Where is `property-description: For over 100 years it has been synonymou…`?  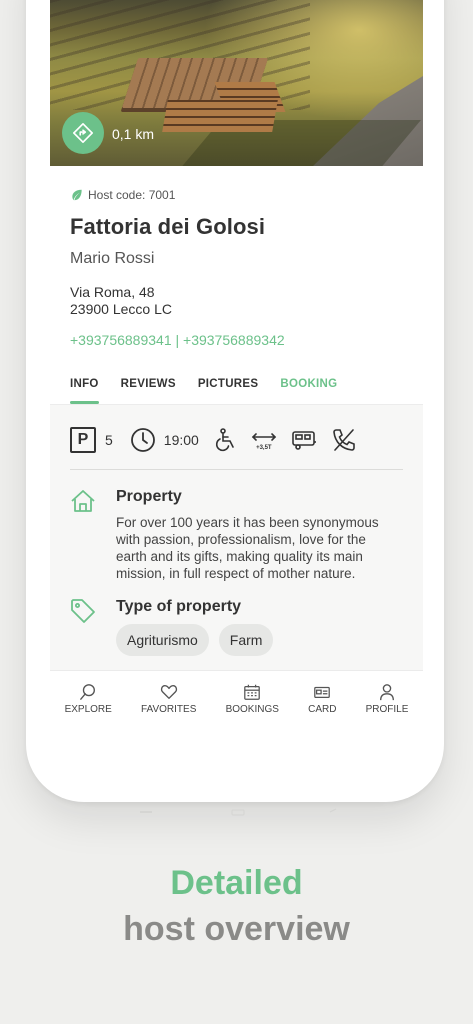 property-description: For over 100 years it has been synonymou… is located at coordinates (247, 548).